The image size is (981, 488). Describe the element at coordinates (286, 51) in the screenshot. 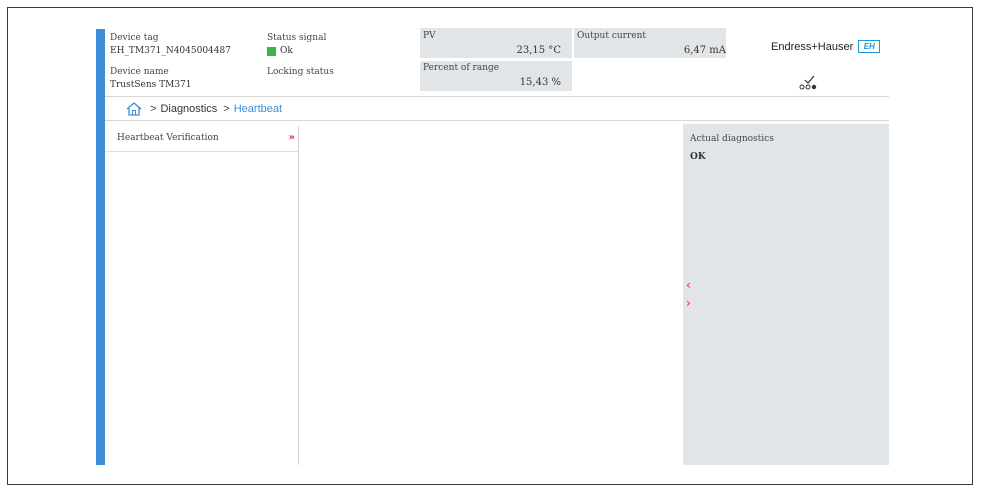

I see `status-signal-value: Ok` at that location.